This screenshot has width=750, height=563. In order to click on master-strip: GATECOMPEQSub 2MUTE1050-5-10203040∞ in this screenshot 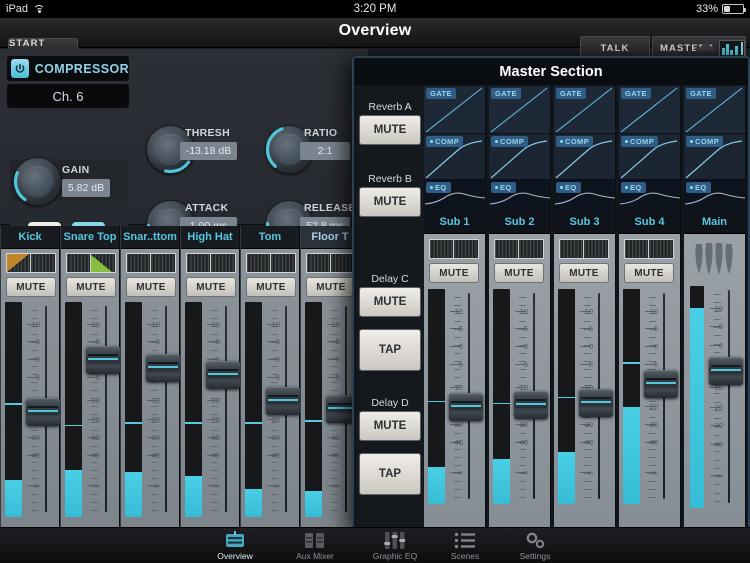, I will do `click(520, 307)`.